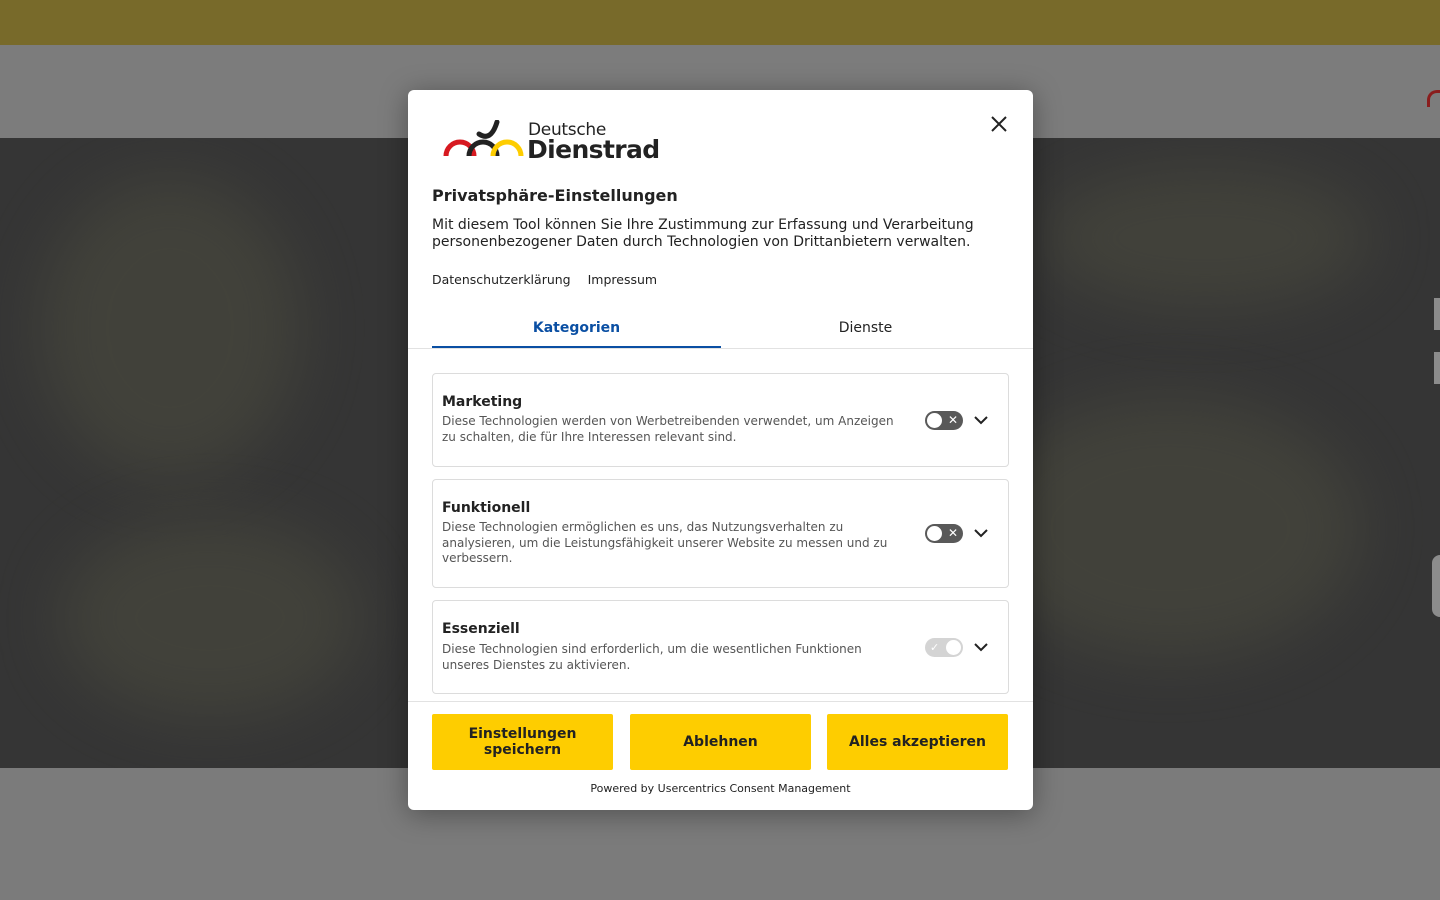  What do you see at coordinates (486, 508) in the screenshot?
I see `category-title: Funktionell` at bounding box center [486, 508].